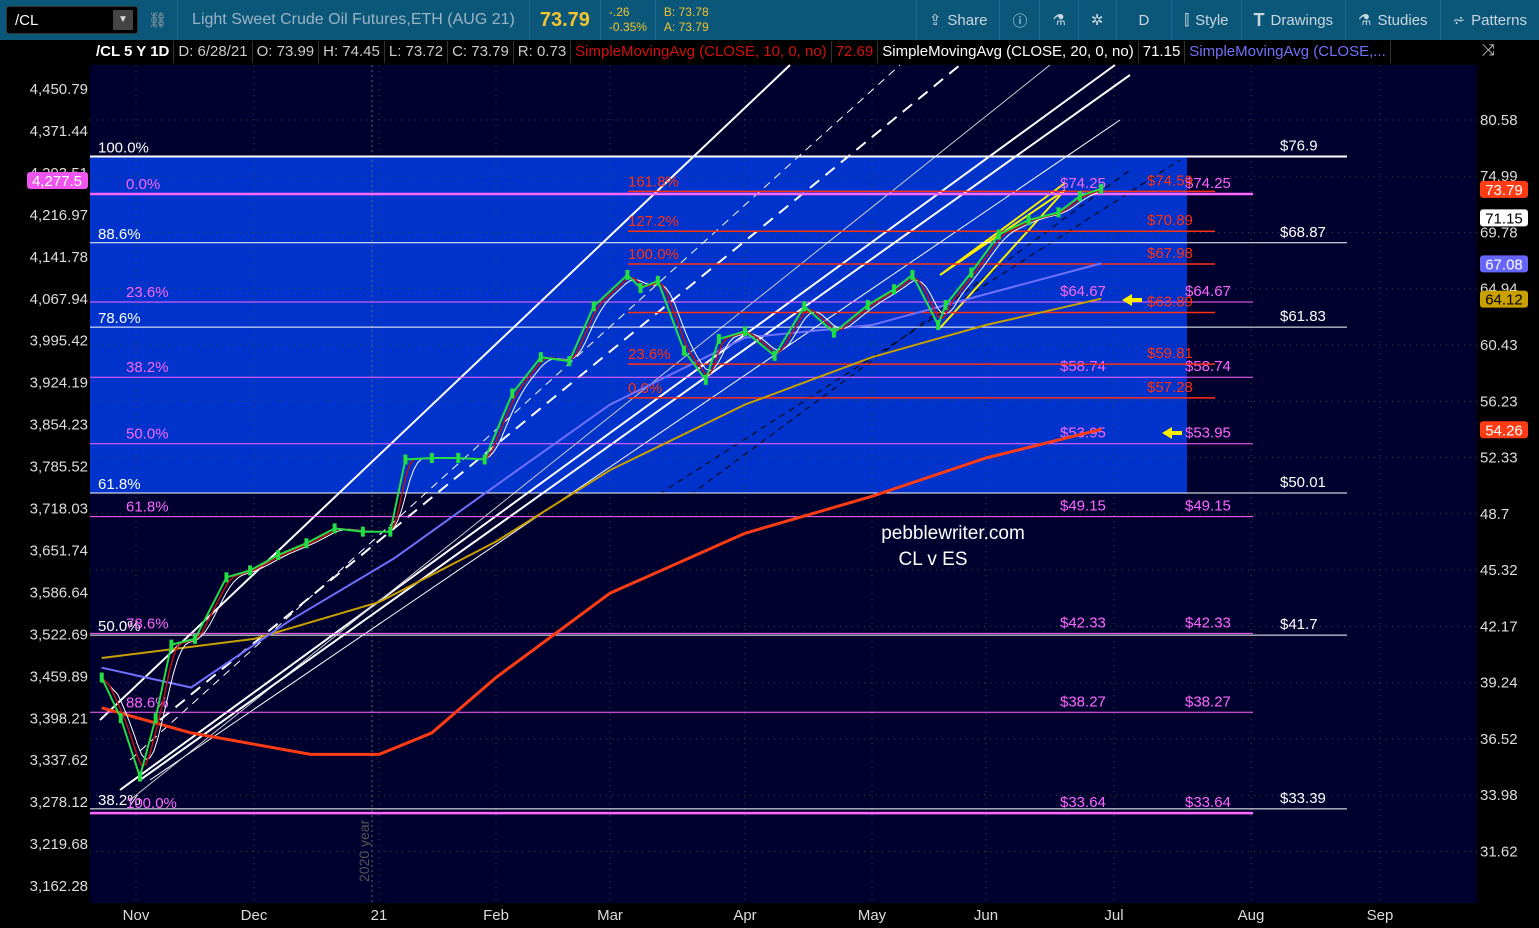 The height and width of the screenshot is (928, 1539). Describe the element at coordinates (1504, 264) in the screenshot. I see `price-badge-text: 67.08` at that location.